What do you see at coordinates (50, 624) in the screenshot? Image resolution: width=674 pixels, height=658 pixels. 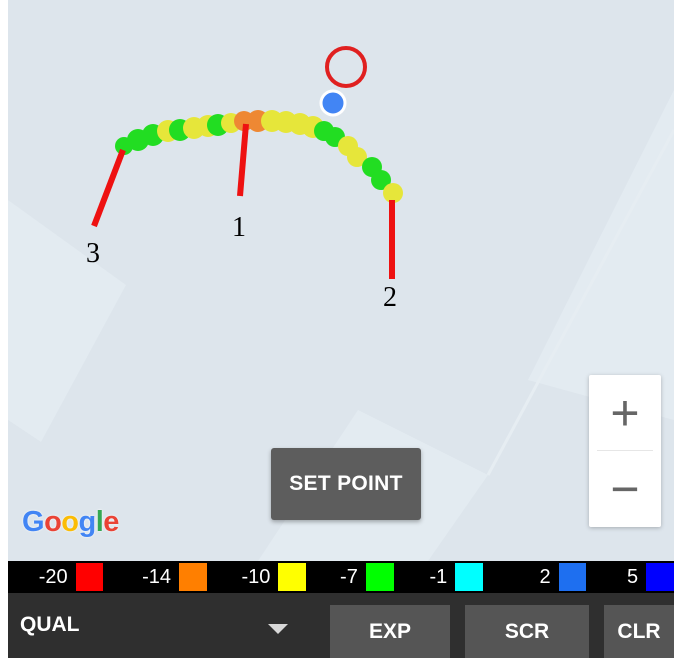 I see `mode-select-value: QUAL` at bounding box center [50, 624].